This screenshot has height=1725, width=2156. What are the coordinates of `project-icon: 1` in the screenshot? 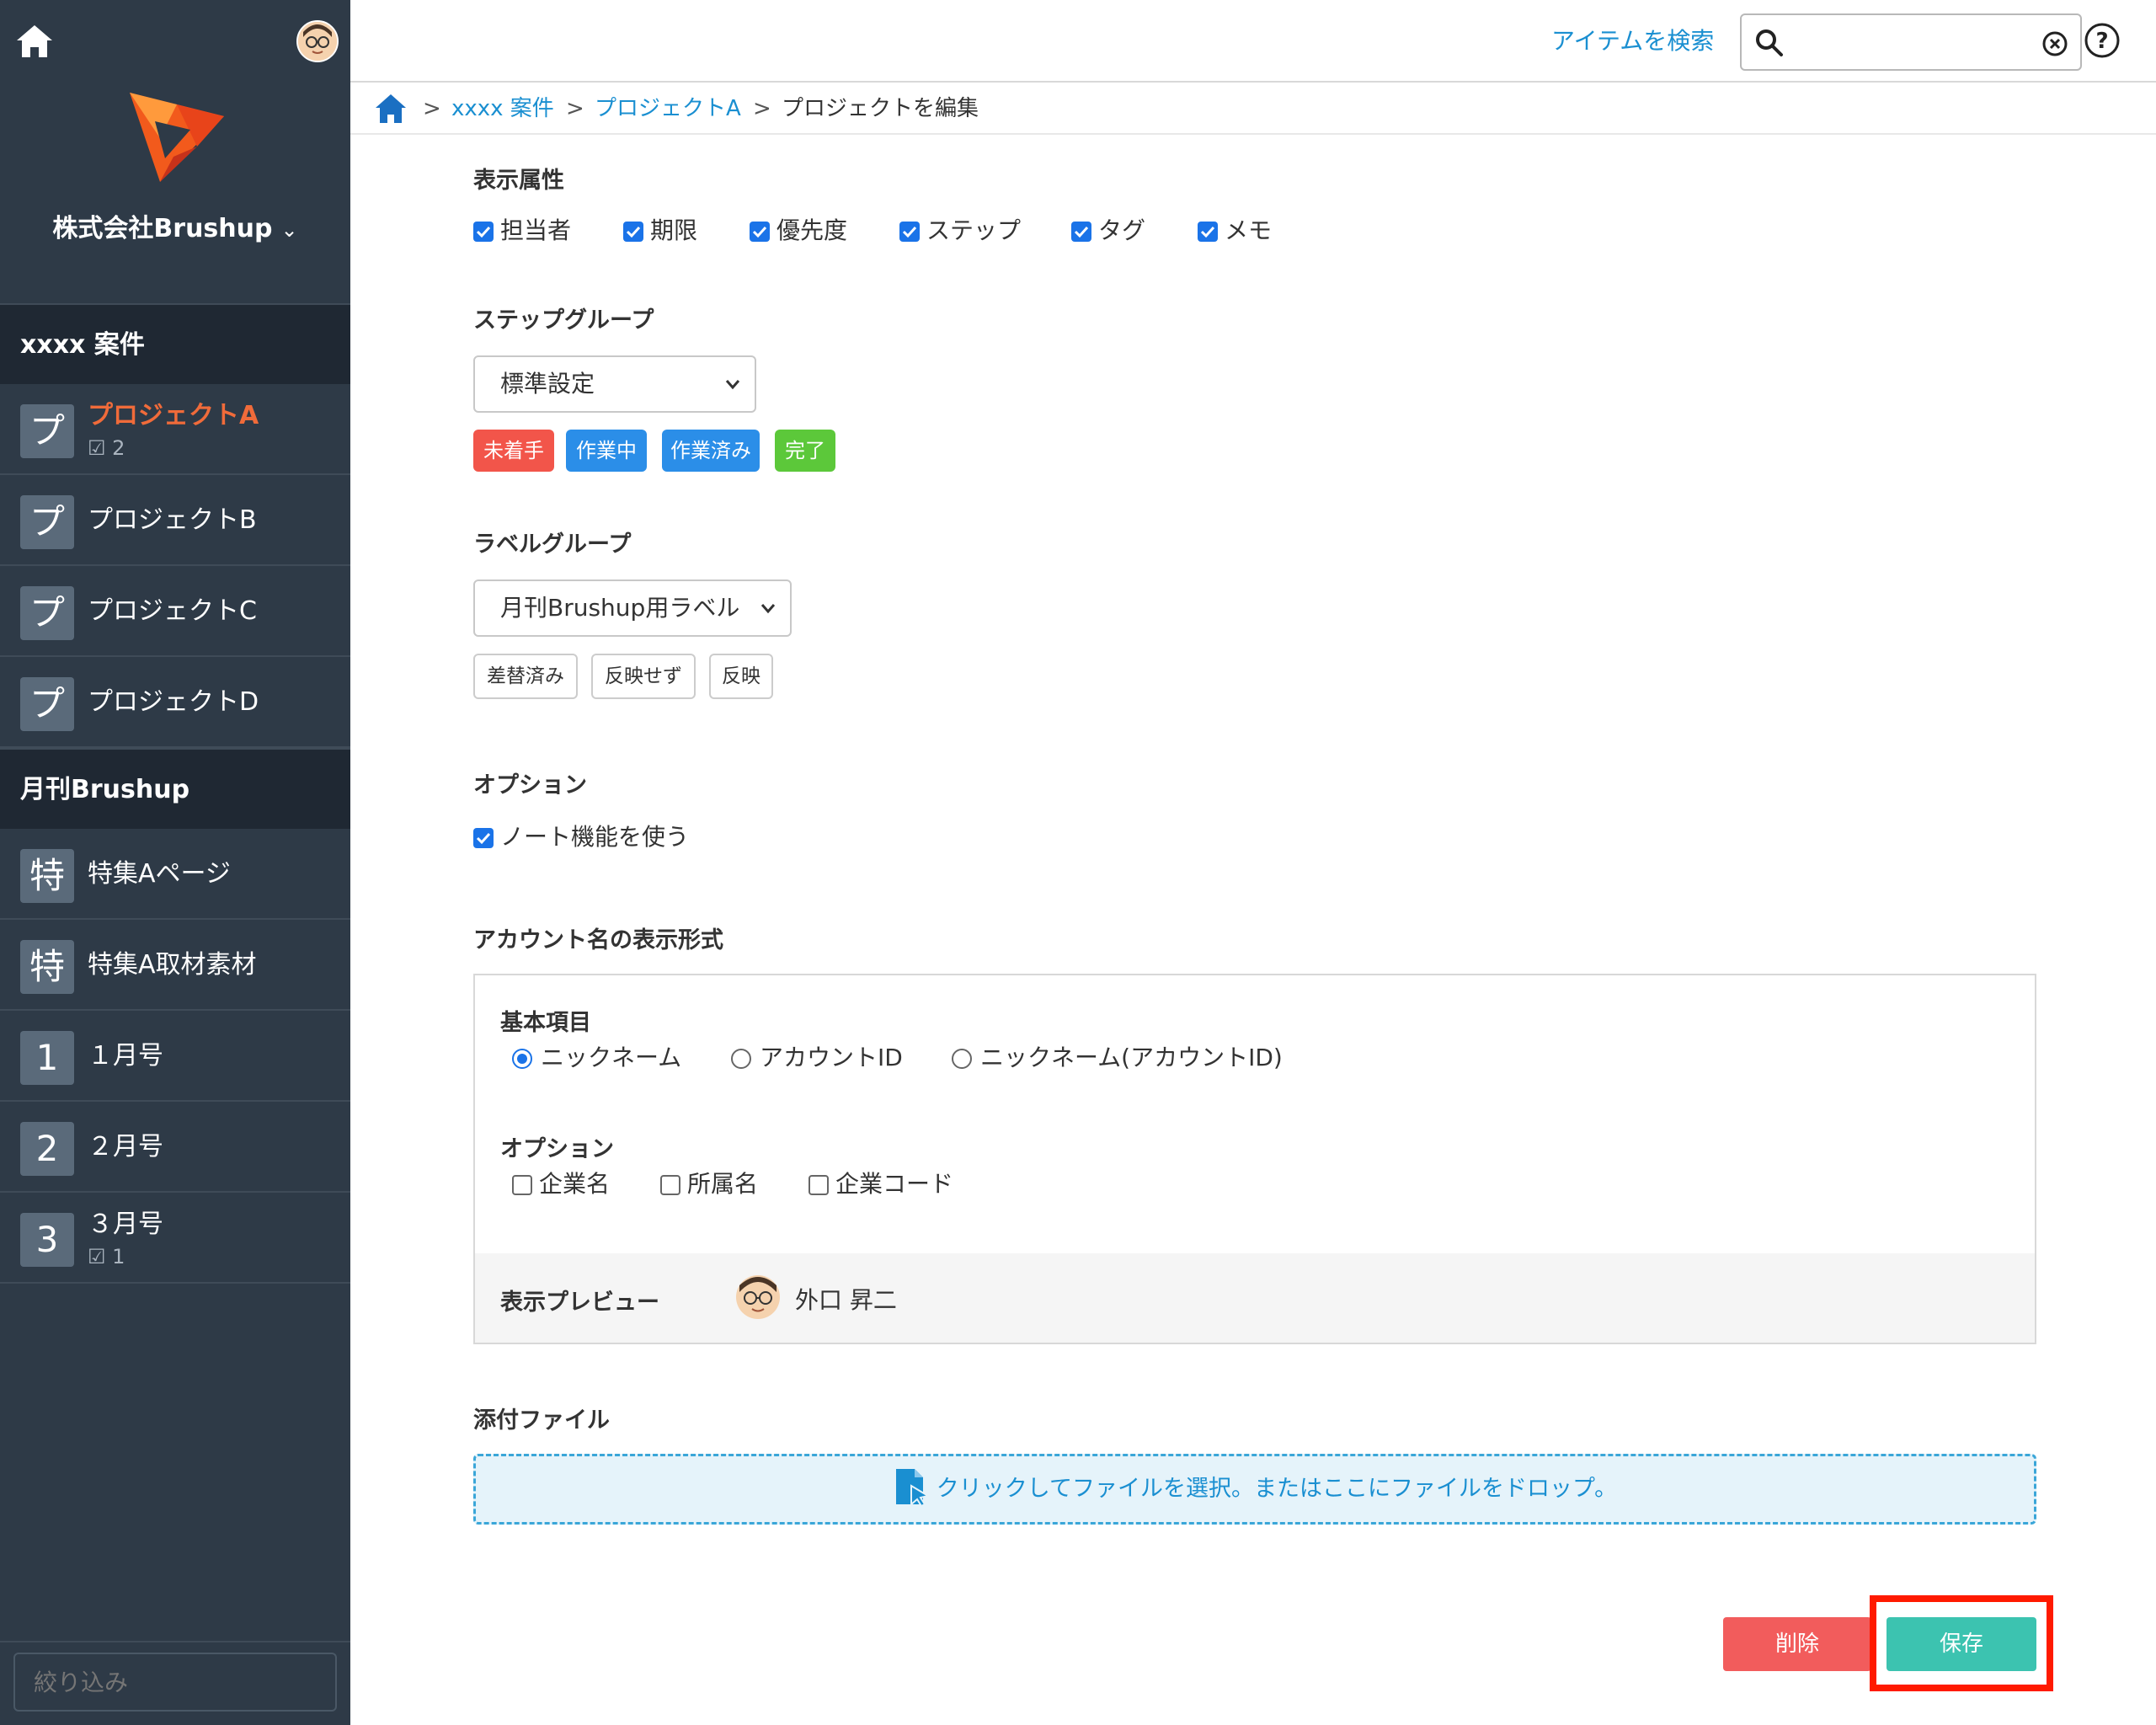 It's located at (47, 1058).